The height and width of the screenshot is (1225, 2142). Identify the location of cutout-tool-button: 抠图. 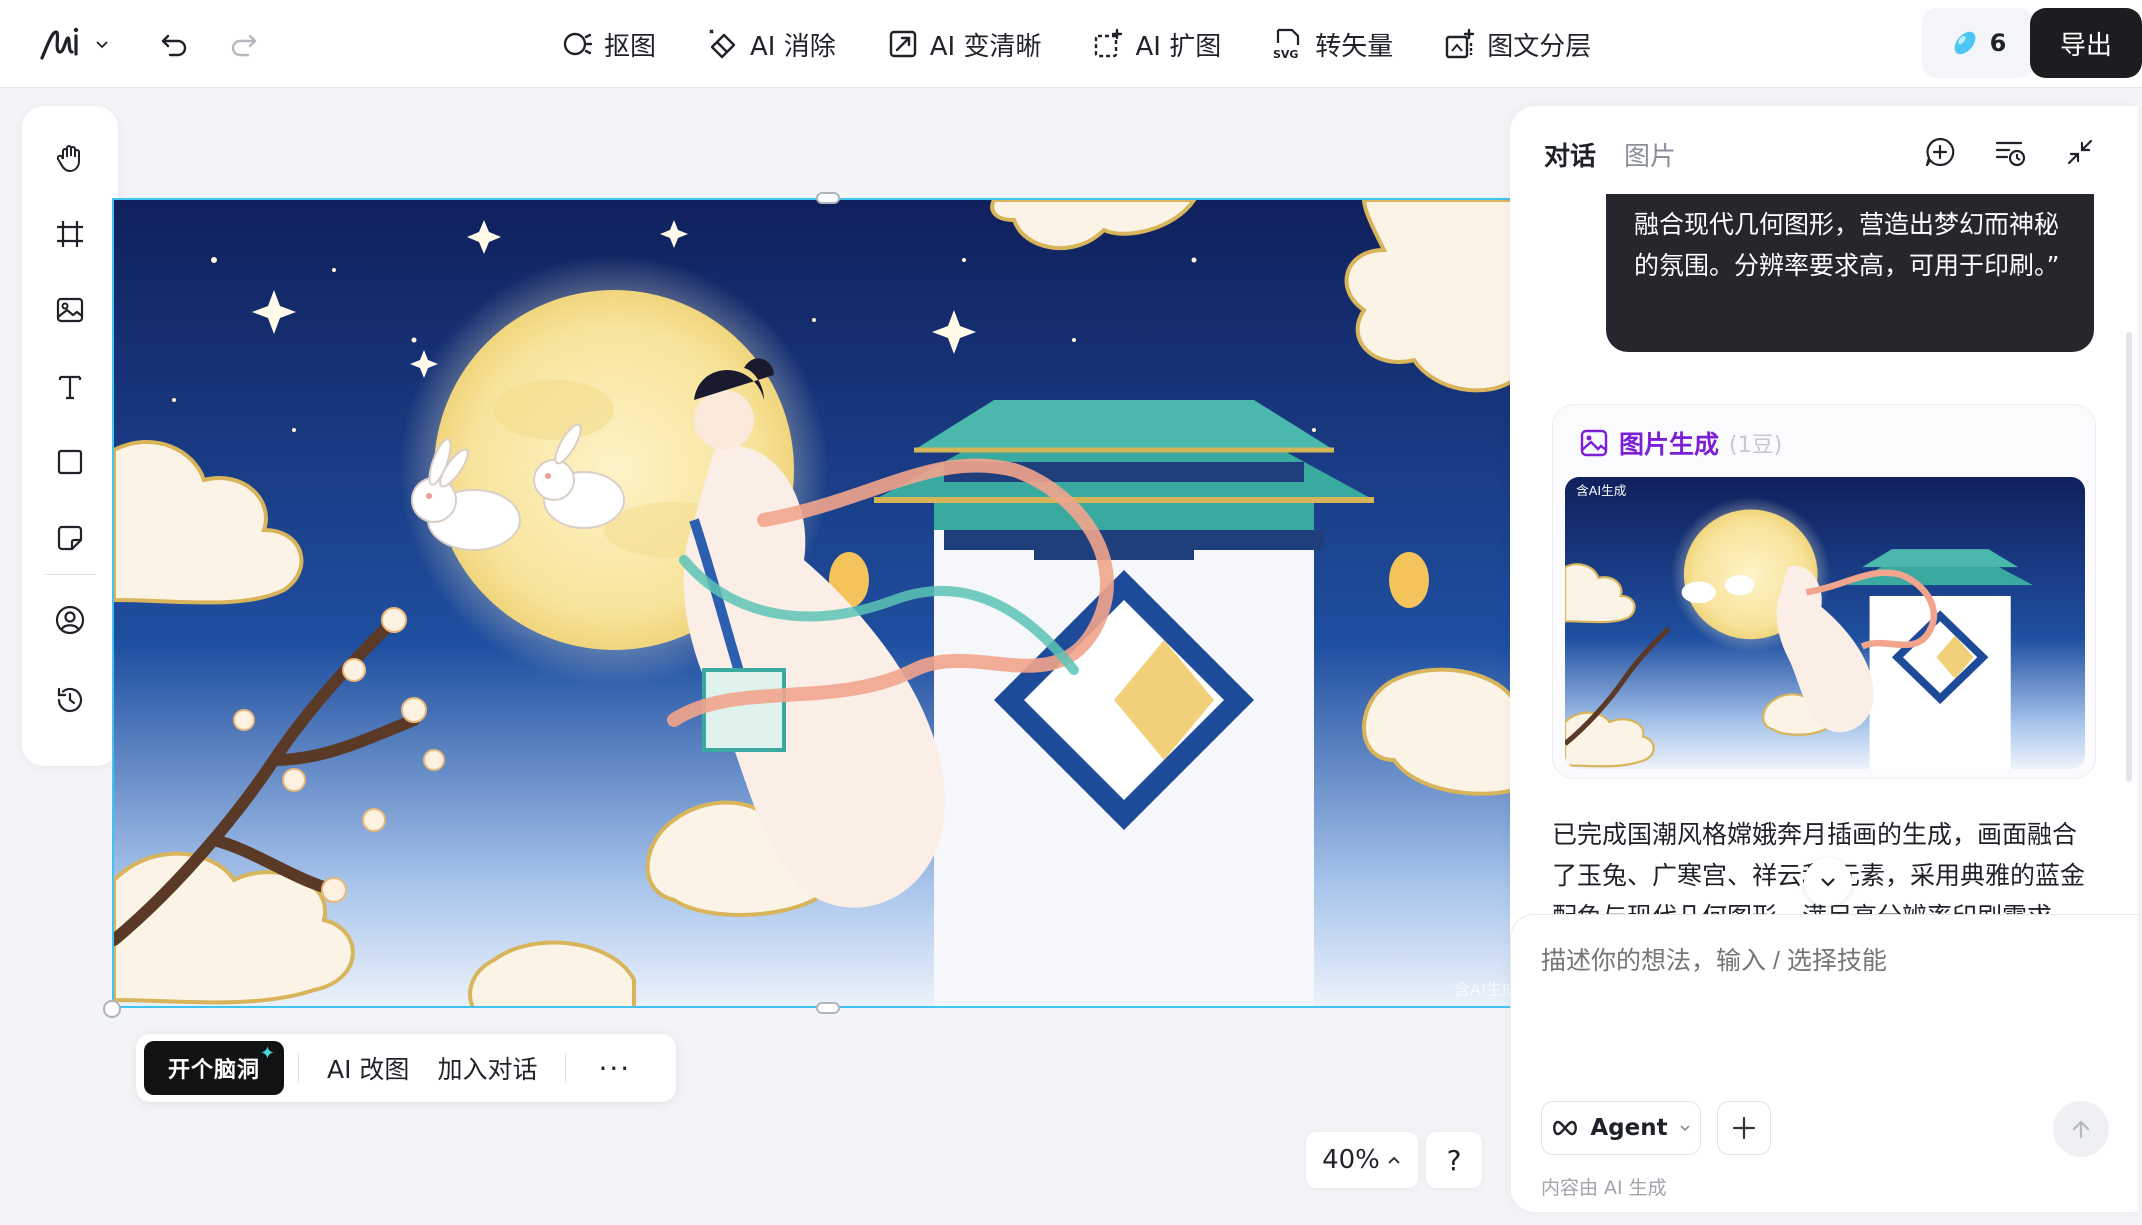
(608, 44).